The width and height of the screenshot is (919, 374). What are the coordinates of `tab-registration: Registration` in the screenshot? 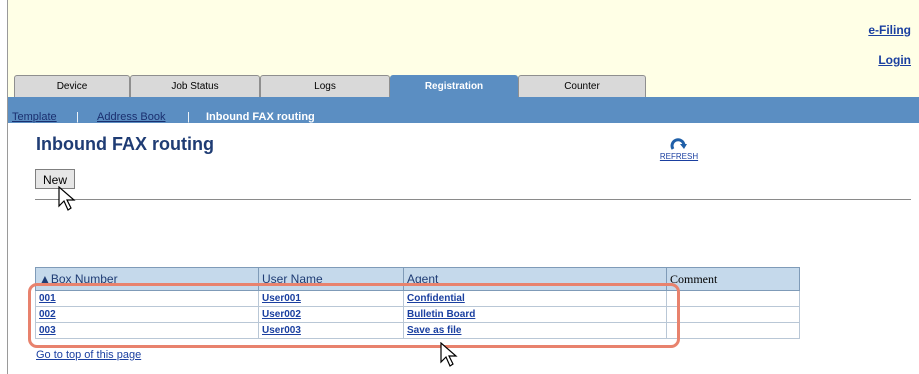 It's located at (454, 86).